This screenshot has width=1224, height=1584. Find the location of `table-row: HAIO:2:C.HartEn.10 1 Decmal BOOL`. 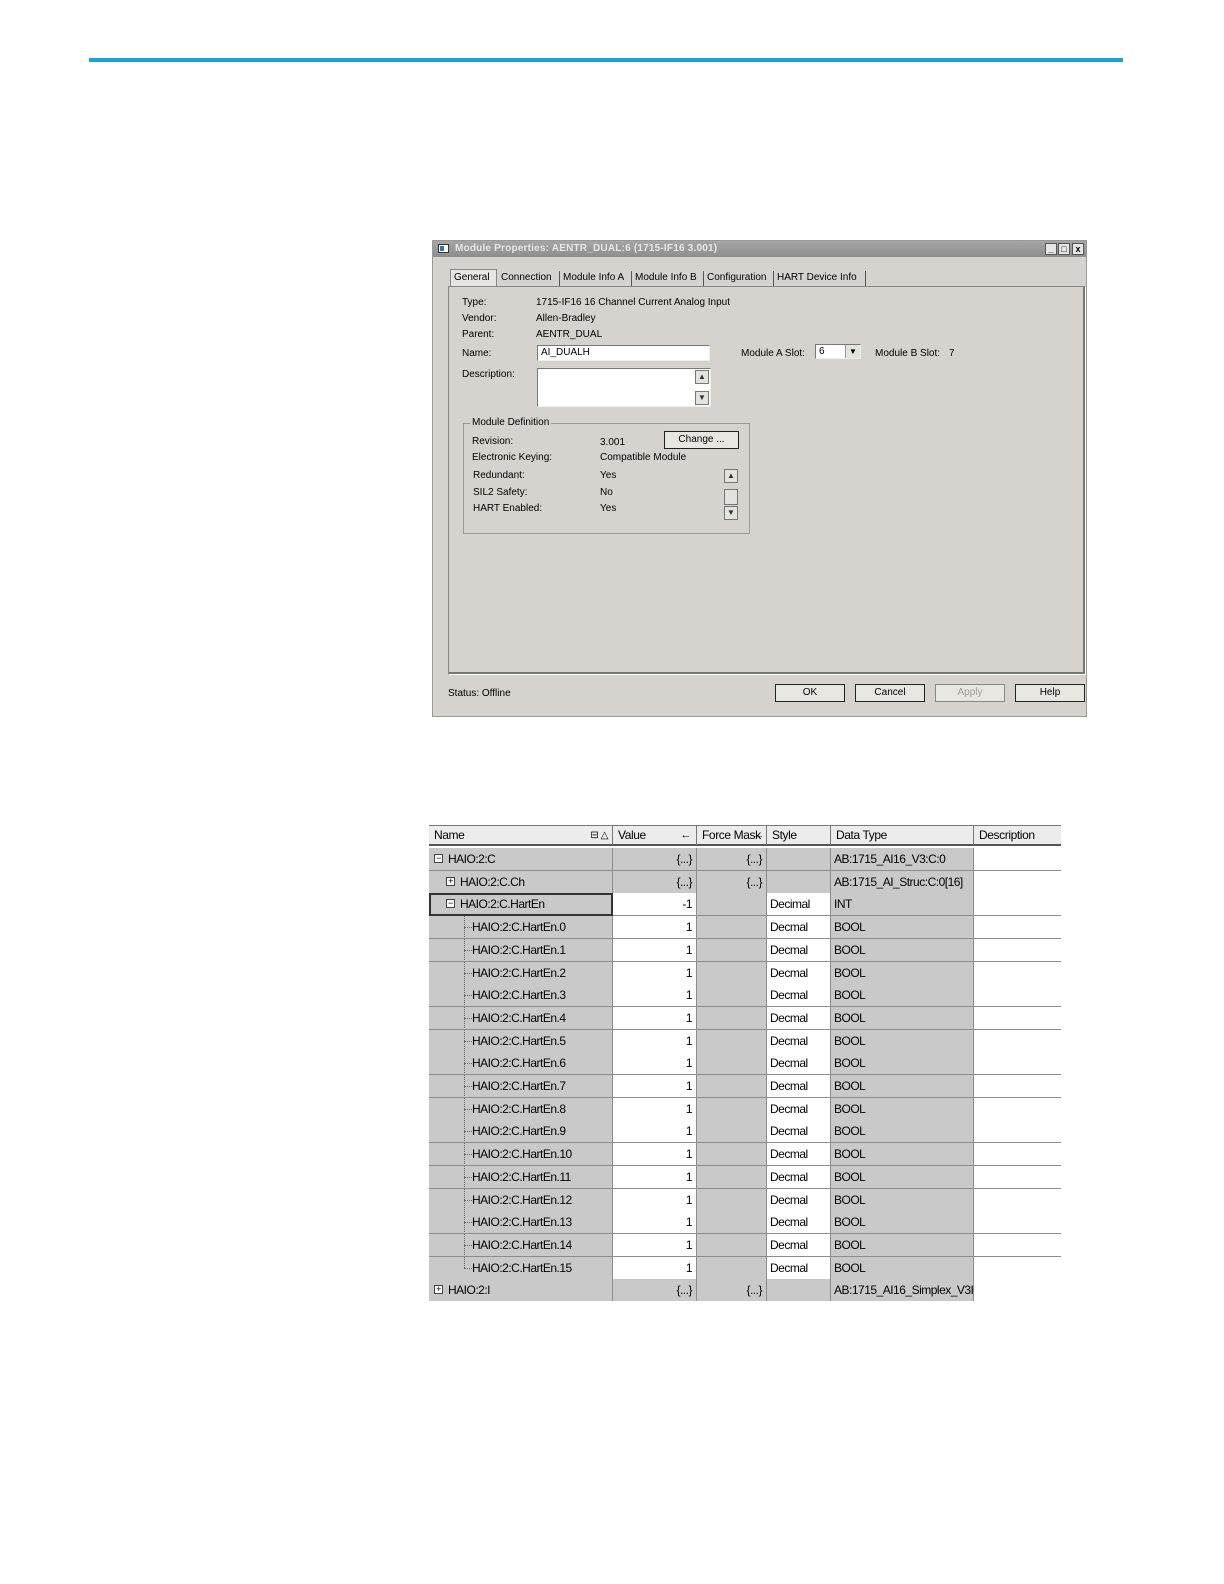

table-row: HAIO:2:C.HartEn.10 1 Decmal BOOL is located at coordinates (745, 1155).